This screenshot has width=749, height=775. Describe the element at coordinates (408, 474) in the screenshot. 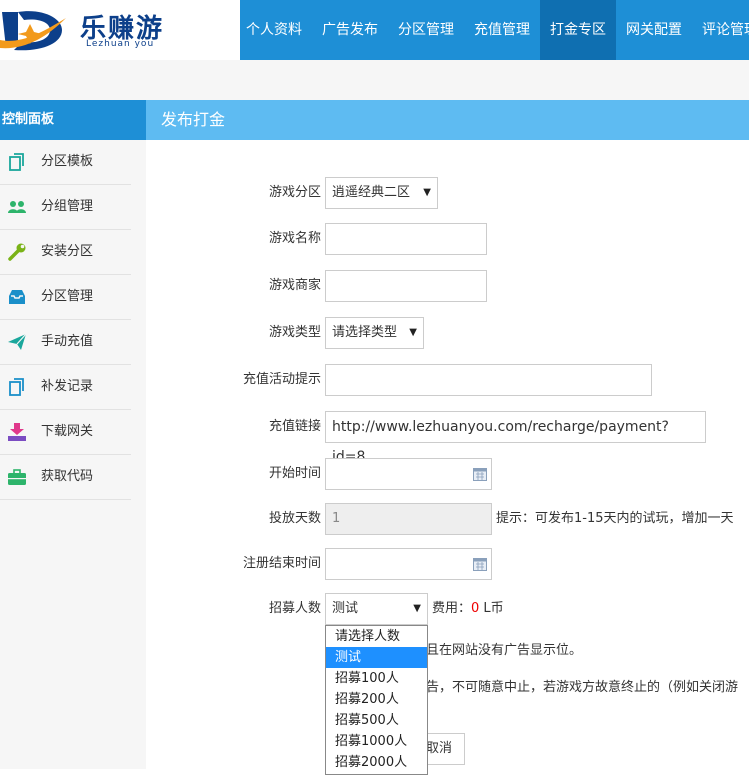

I see `start-time-input` at that location.